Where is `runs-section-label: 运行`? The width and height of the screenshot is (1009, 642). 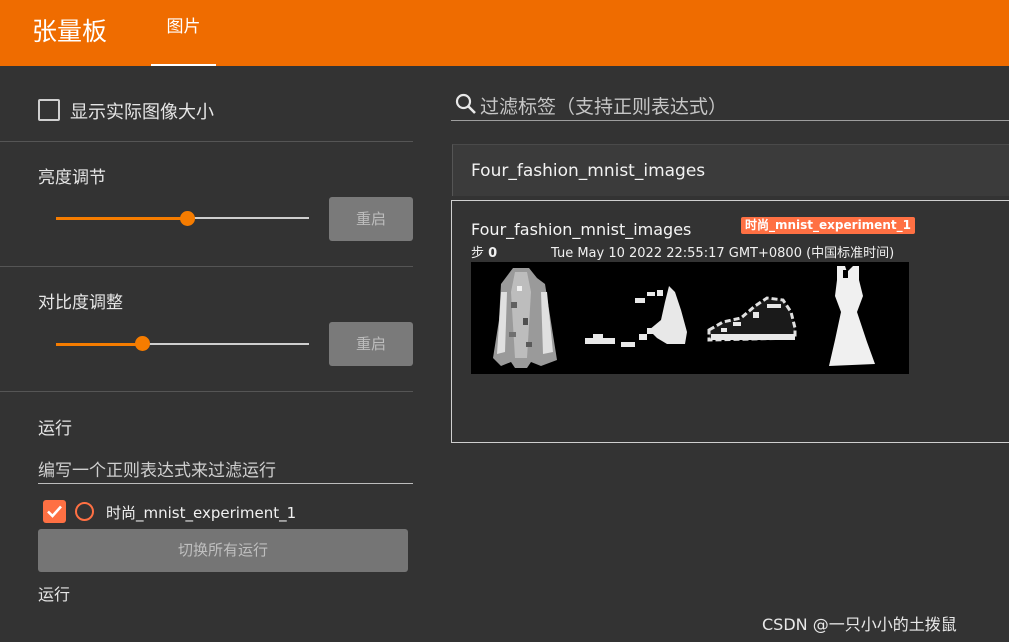 runs-section-label: 运行 is located at coordinates (55, 429).